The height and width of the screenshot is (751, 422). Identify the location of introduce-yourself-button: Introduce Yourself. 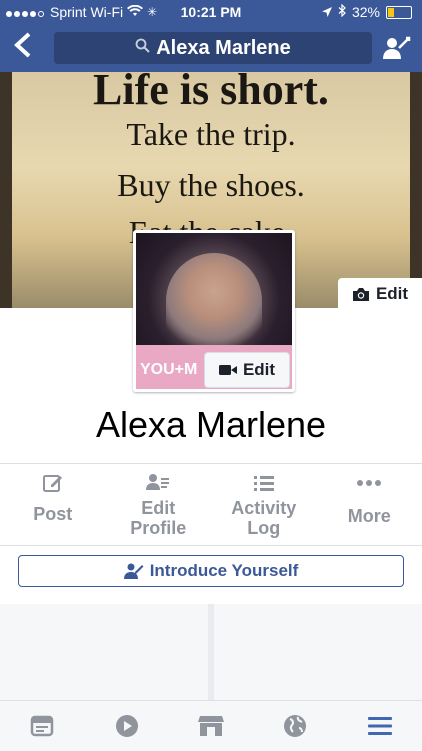
(211, 571).